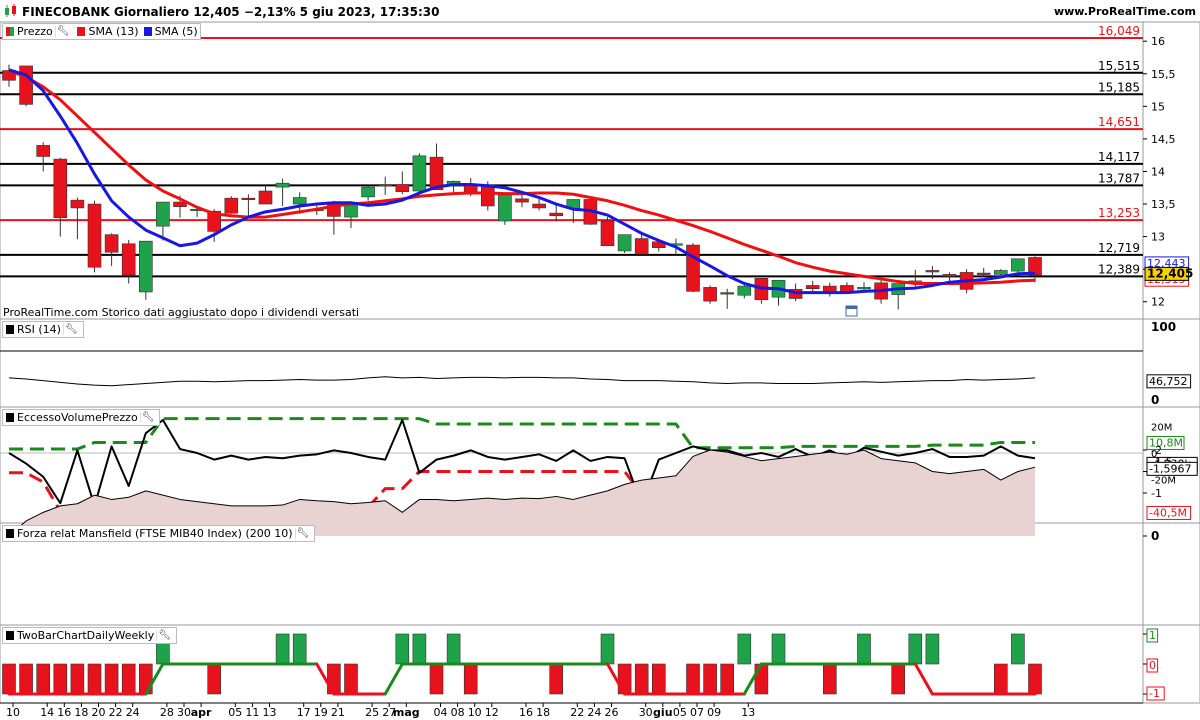 The image size is (1200, 720). Describe the element at coordinates (201, 712) in the screenshot. I see `x-tick-label-9: apr` at that location.